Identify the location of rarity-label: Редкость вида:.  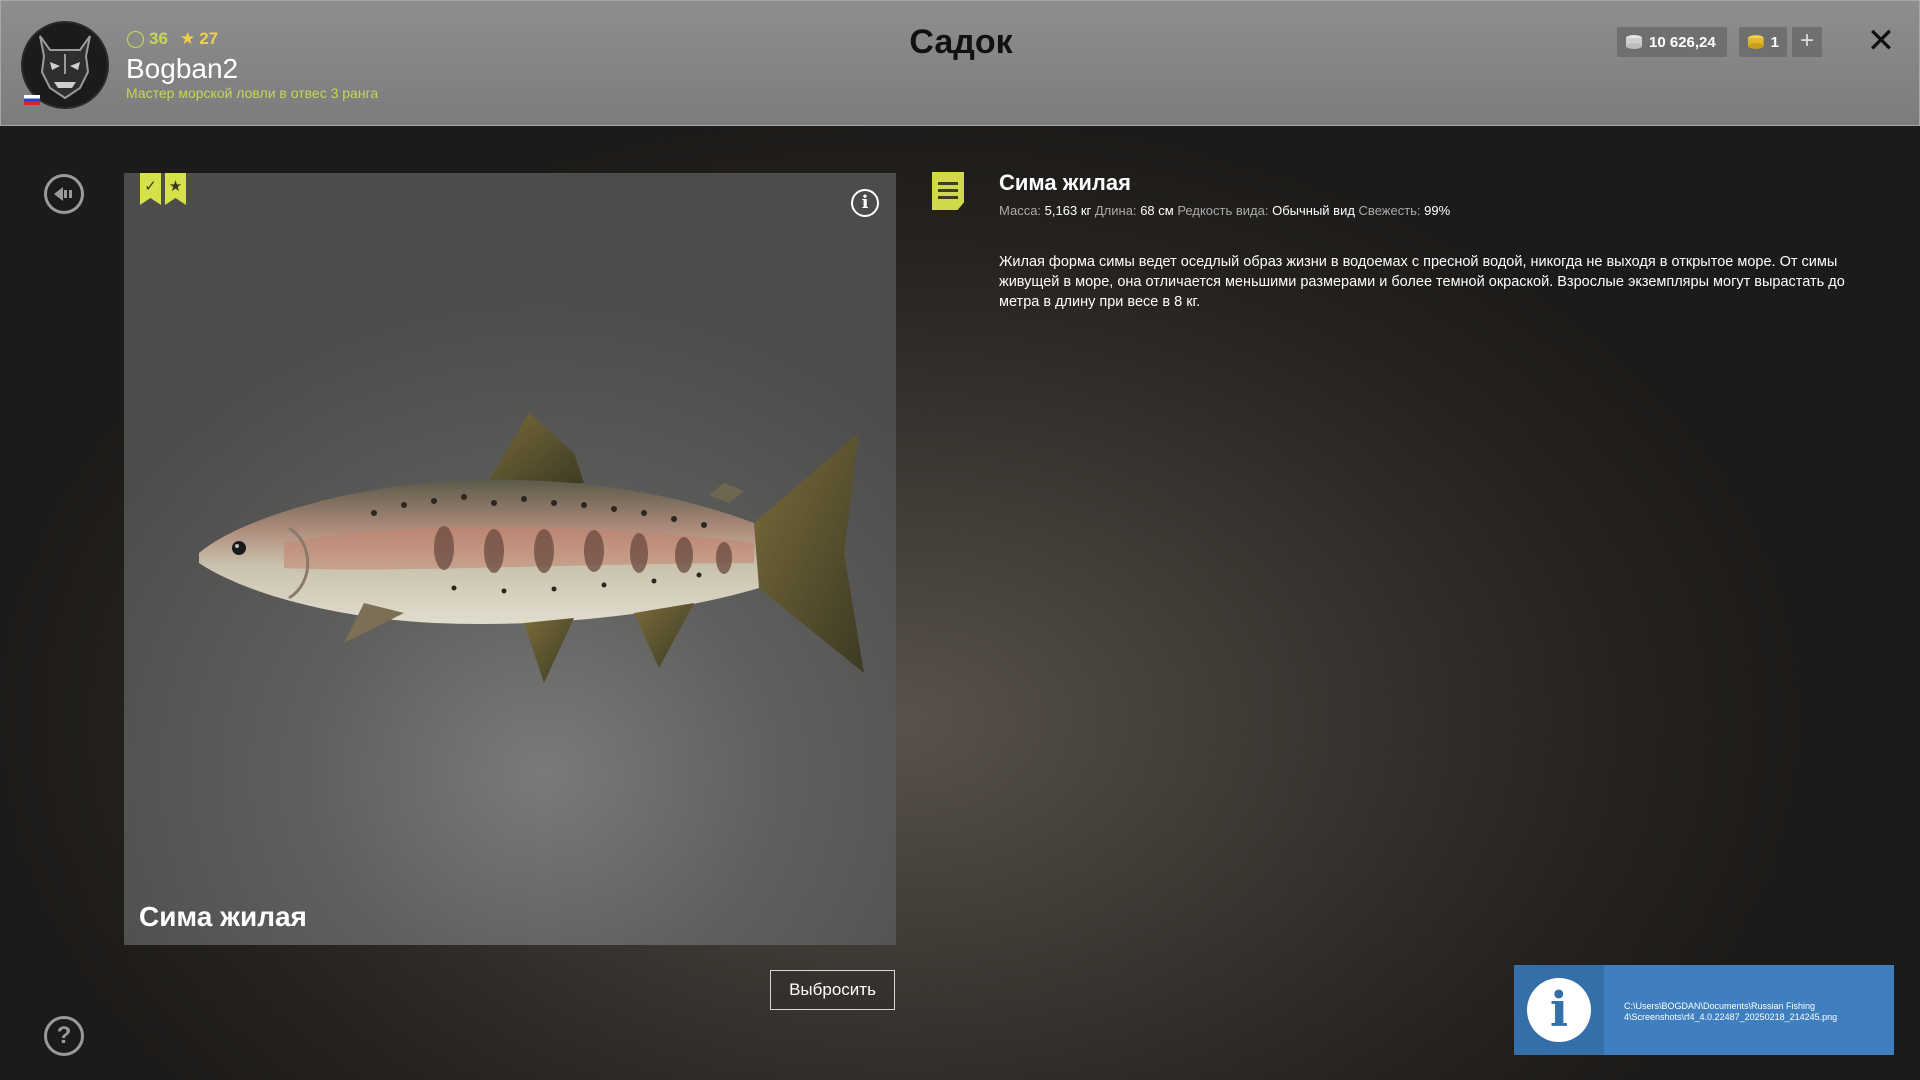
(1223, 210).